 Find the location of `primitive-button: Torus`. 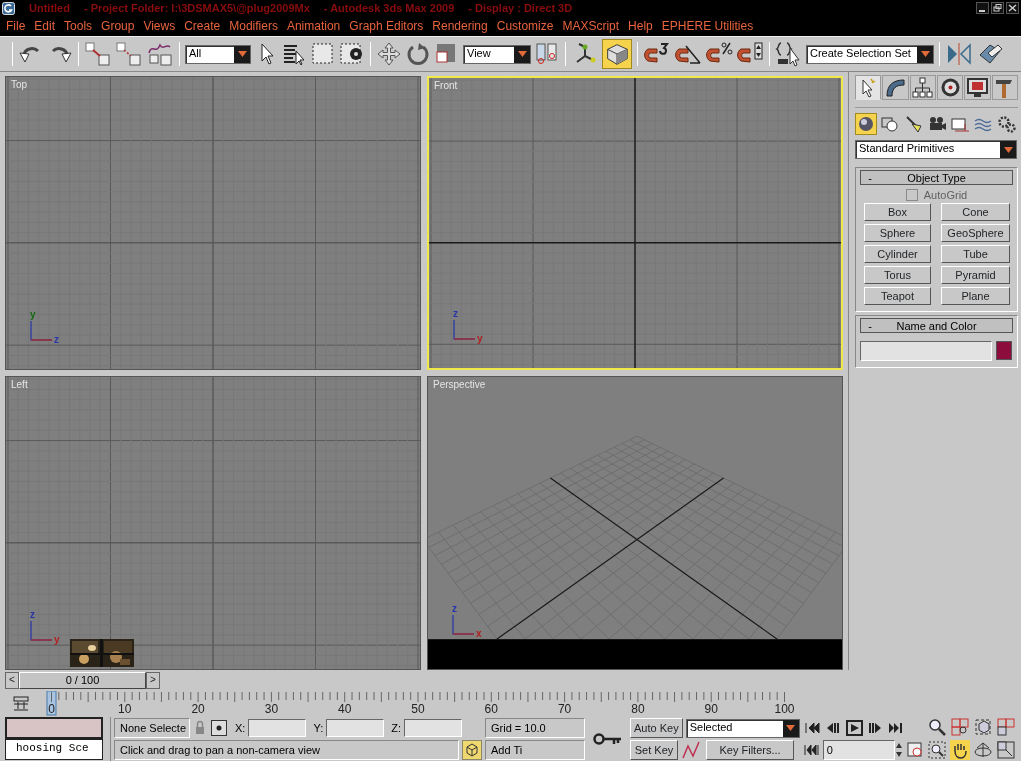

primitive-button: Torus is located at coordinates (897, 275).